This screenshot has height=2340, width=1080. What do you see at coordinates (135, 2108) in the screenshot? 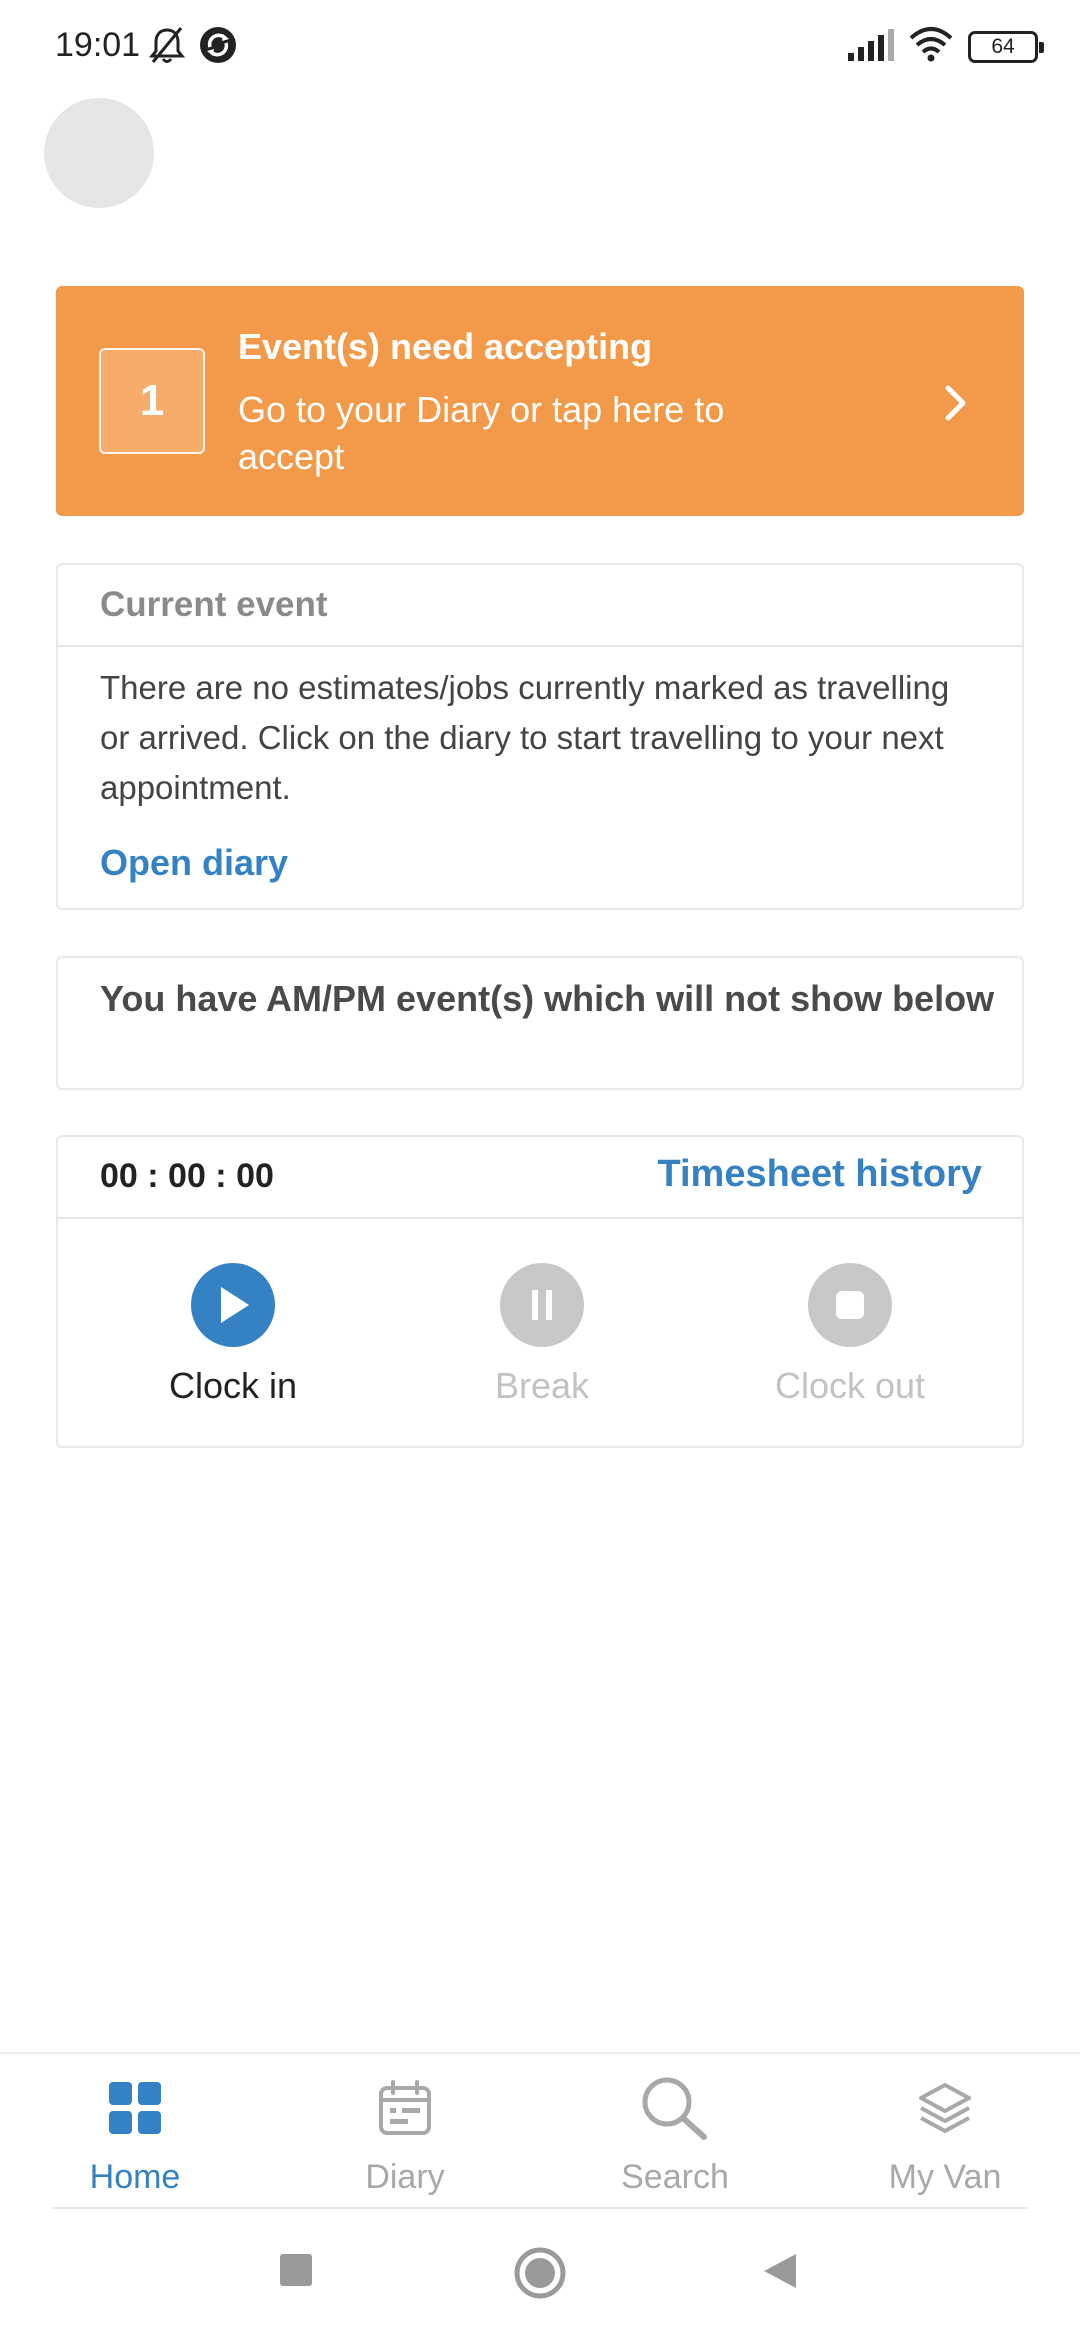
I see `grid-icon` at bounding box center [135, 2108].